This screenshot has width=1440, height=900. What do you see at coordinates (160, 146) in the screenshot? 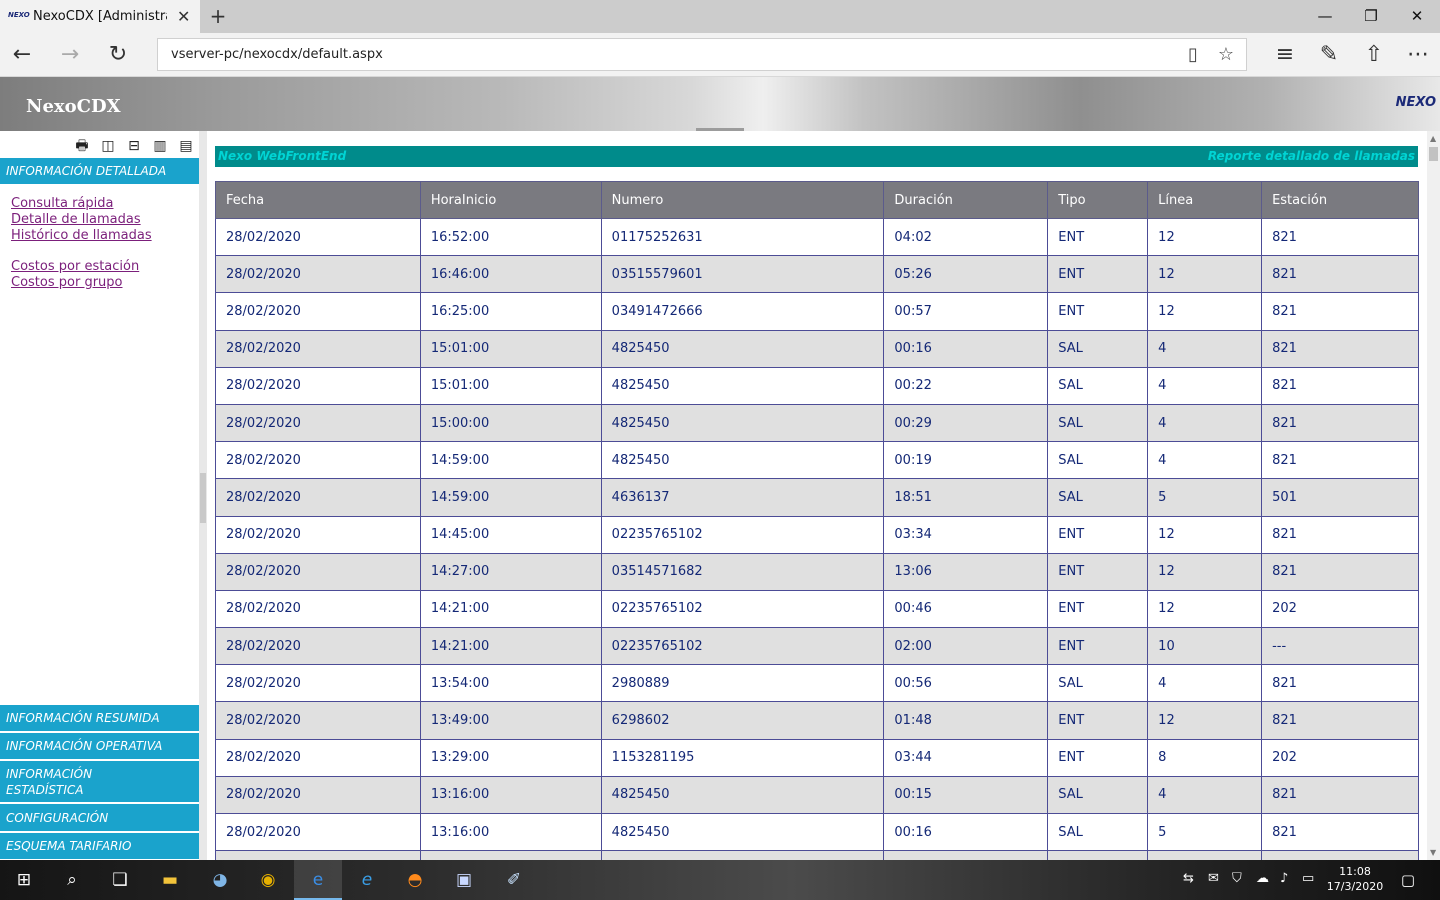
I see `books-icon: ▥` at bounding box center [160, 146].